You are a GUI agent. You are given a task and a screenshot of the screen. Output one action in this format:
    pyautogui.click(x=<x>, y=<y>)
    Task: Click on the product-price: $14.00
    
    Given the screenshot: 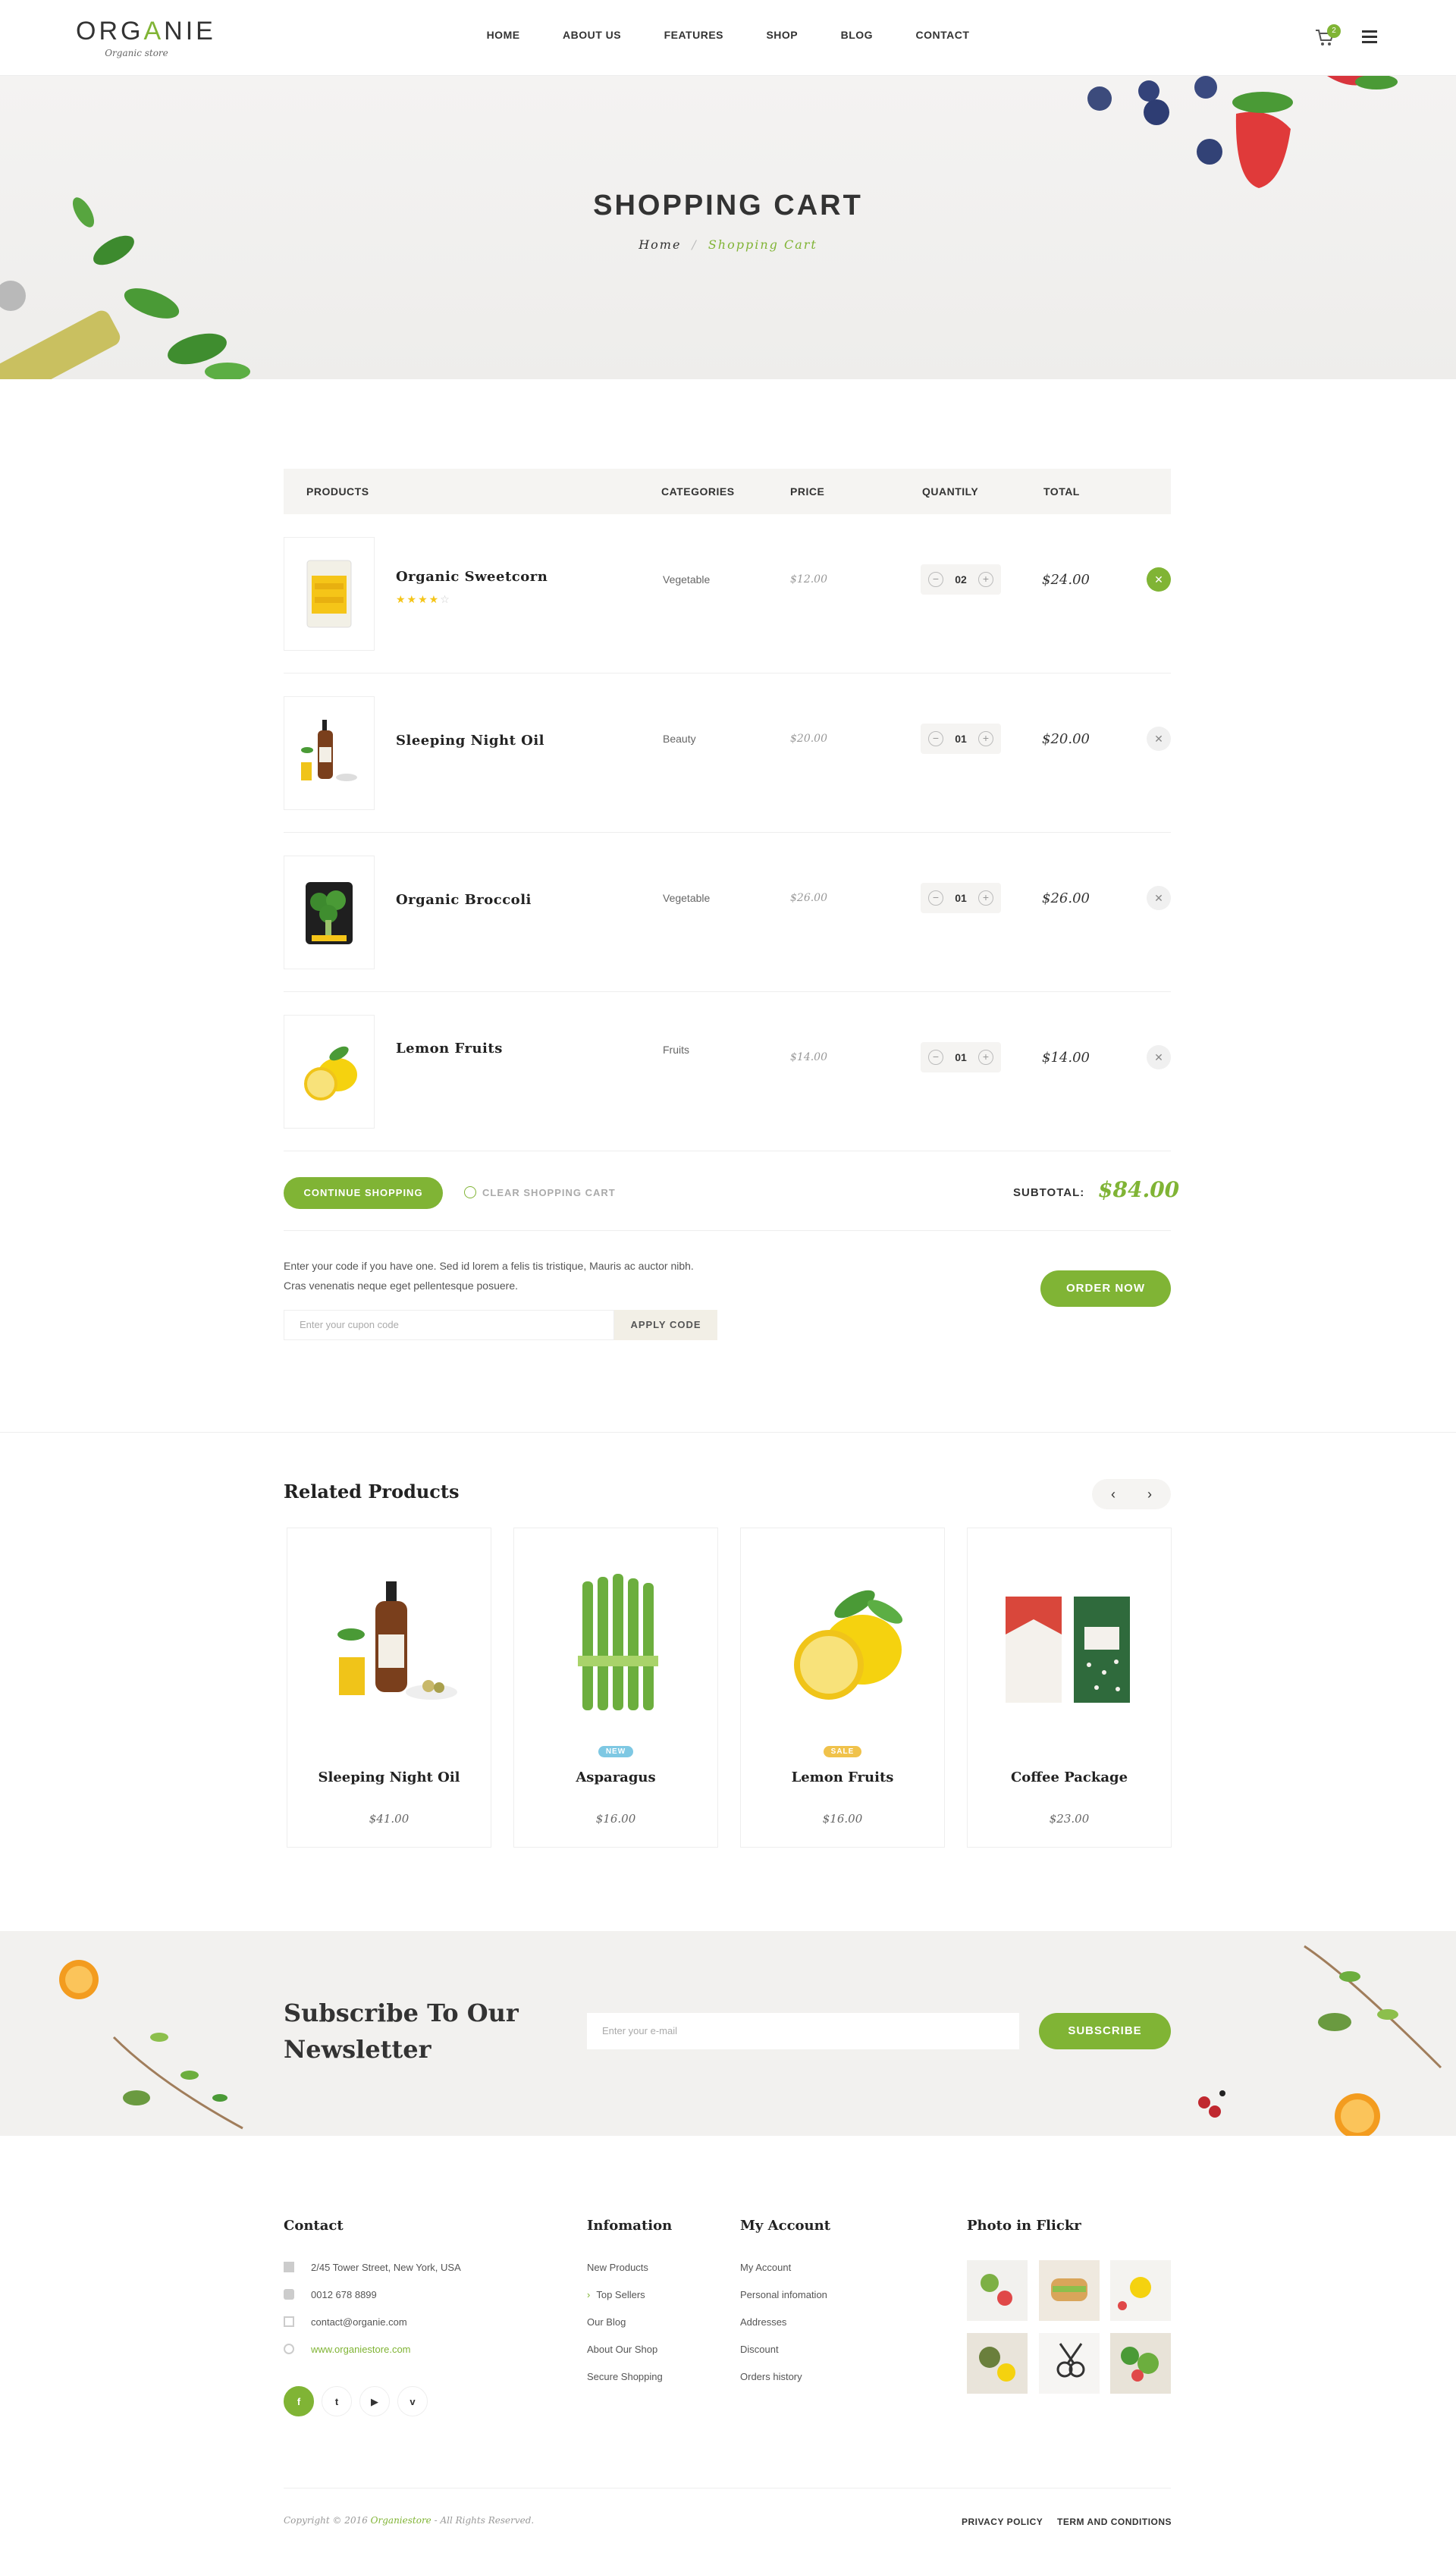 What is the action you would take?
    pyautogui.click(x=808, y=1057)
    